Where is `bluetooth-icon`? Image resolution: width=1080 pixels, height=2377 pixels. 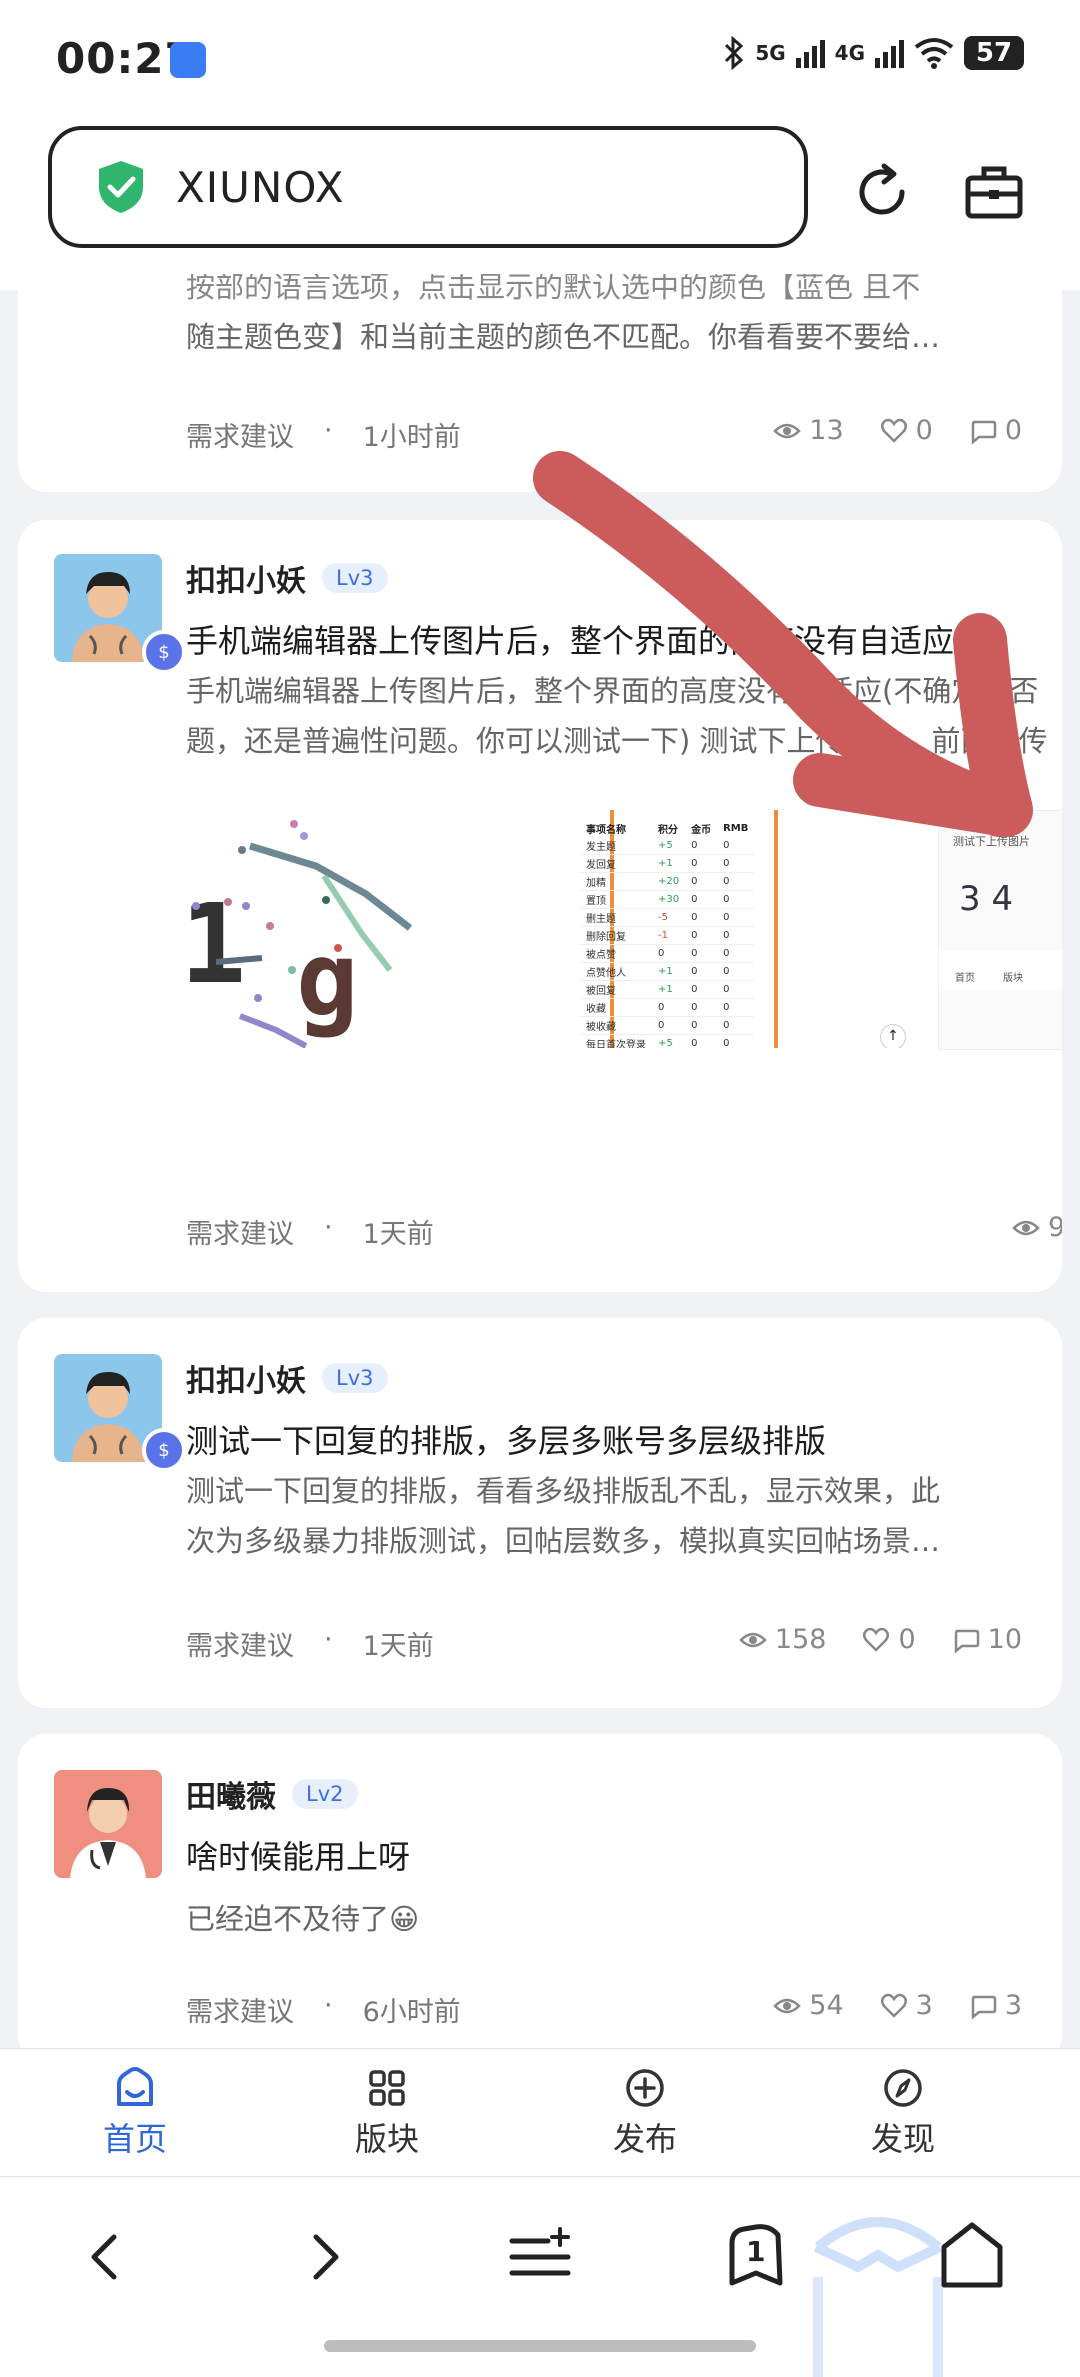
bluetooth-icon is located at coordinates (734, 53).